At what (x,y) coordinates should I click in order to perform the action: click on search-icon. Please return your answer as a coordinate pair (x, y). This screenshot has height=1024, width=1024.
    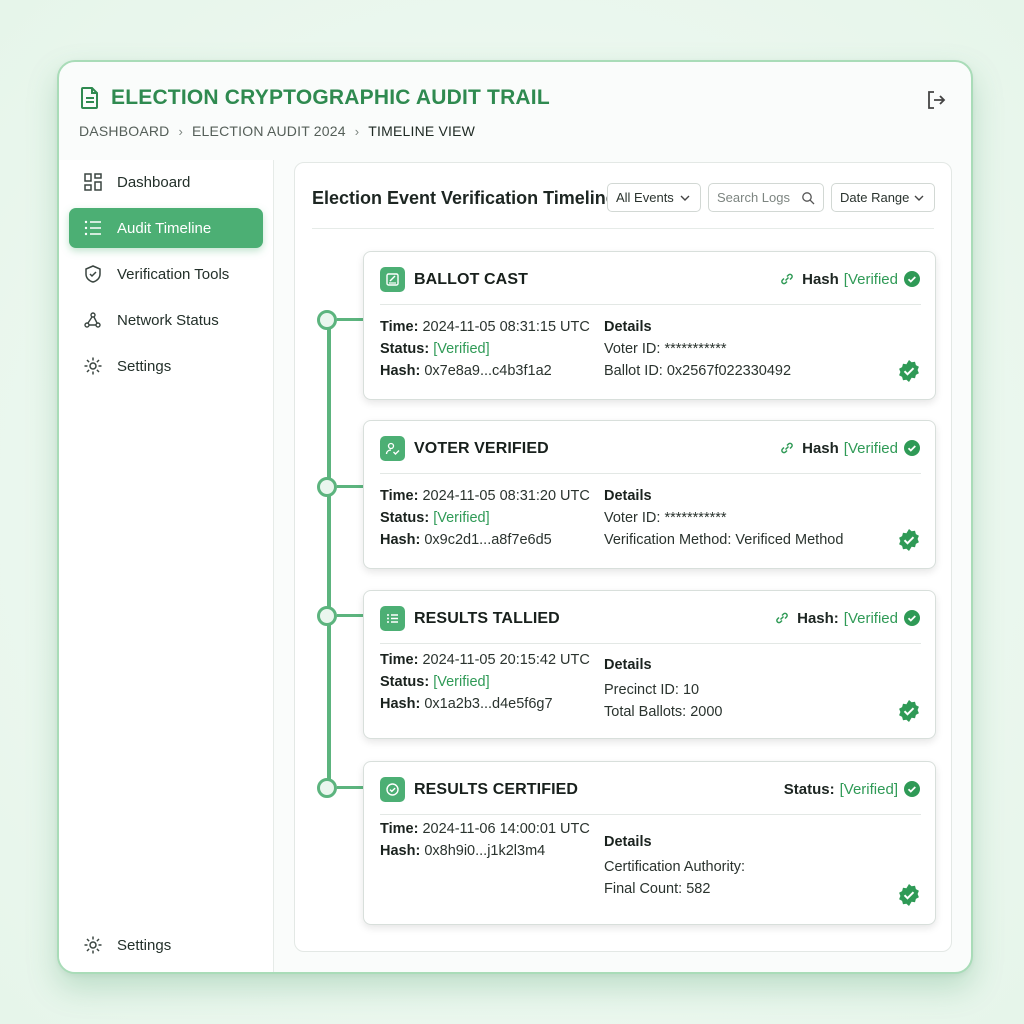
    Looking at the image, I should click on (808, 198).